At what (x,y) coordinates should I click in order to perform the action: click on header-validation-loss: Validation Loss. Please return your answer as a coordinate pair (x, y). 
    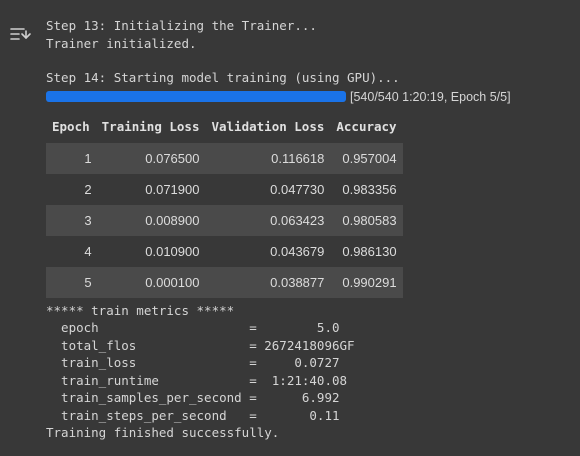
    Looking at the image, I should click on (268, 126).